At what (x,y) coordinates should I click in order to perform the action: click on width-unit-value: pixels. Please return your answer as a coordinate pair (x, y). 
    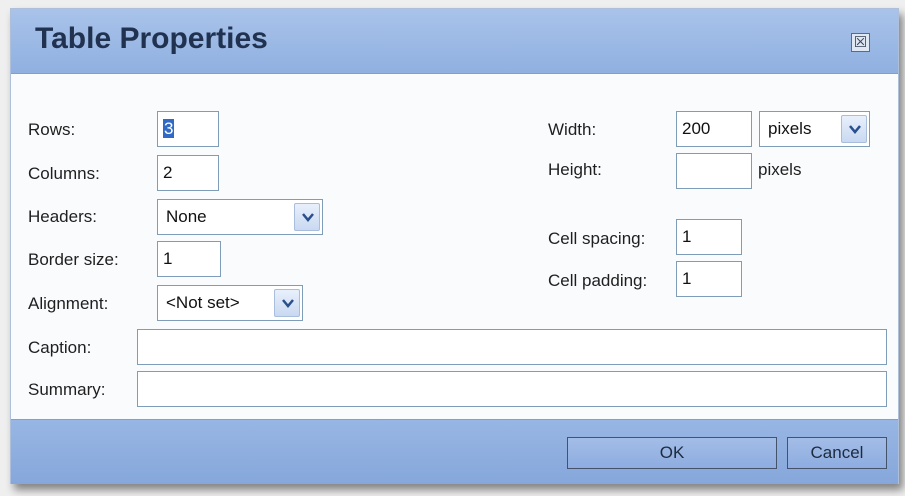
    Looking at the image, I should click on (790, 128).